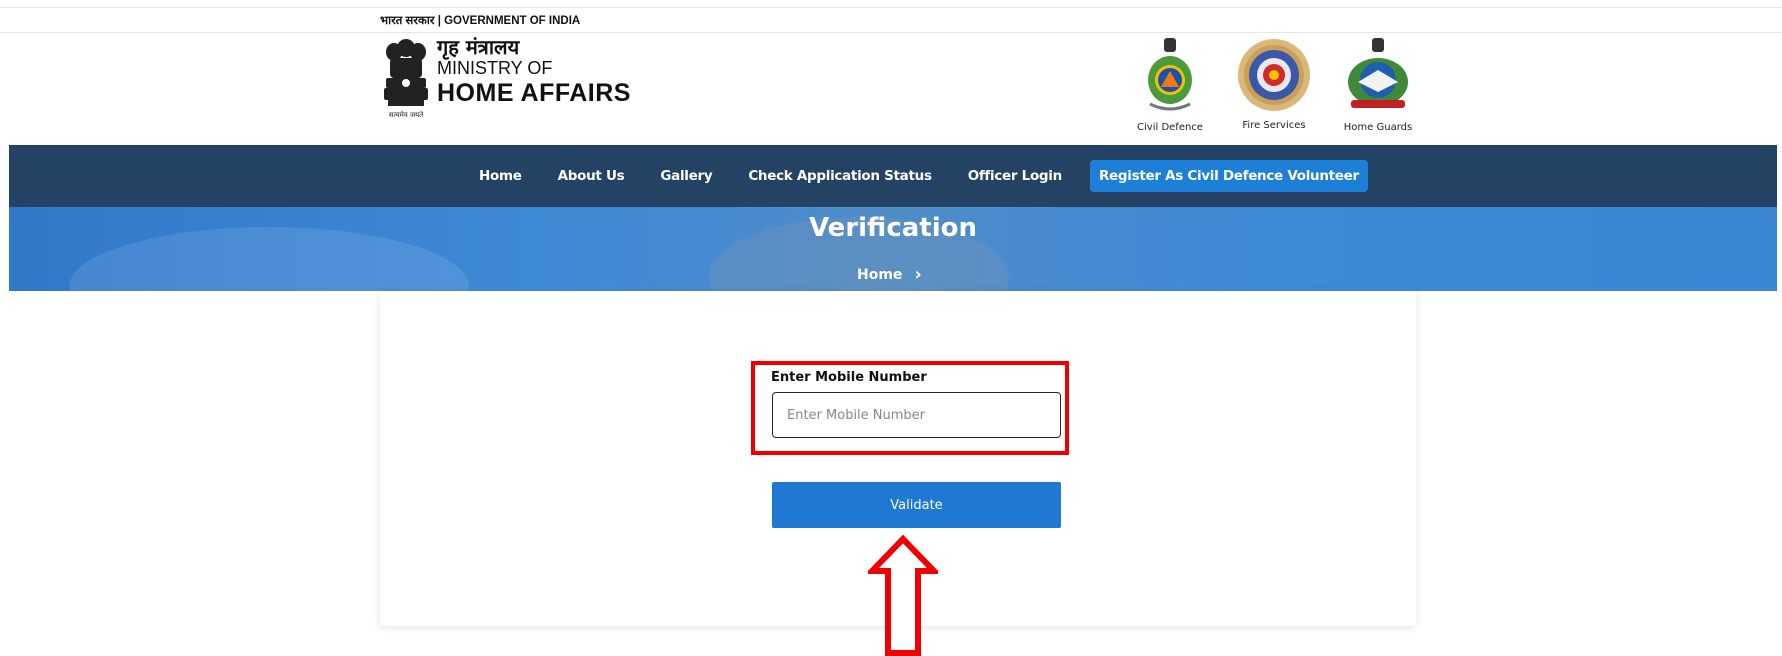 This screenshot has height=656, width=1782. Describe the element at coordinates (686, 176) in the screenshot. I see `nav-gallery: Gallery` at that location.